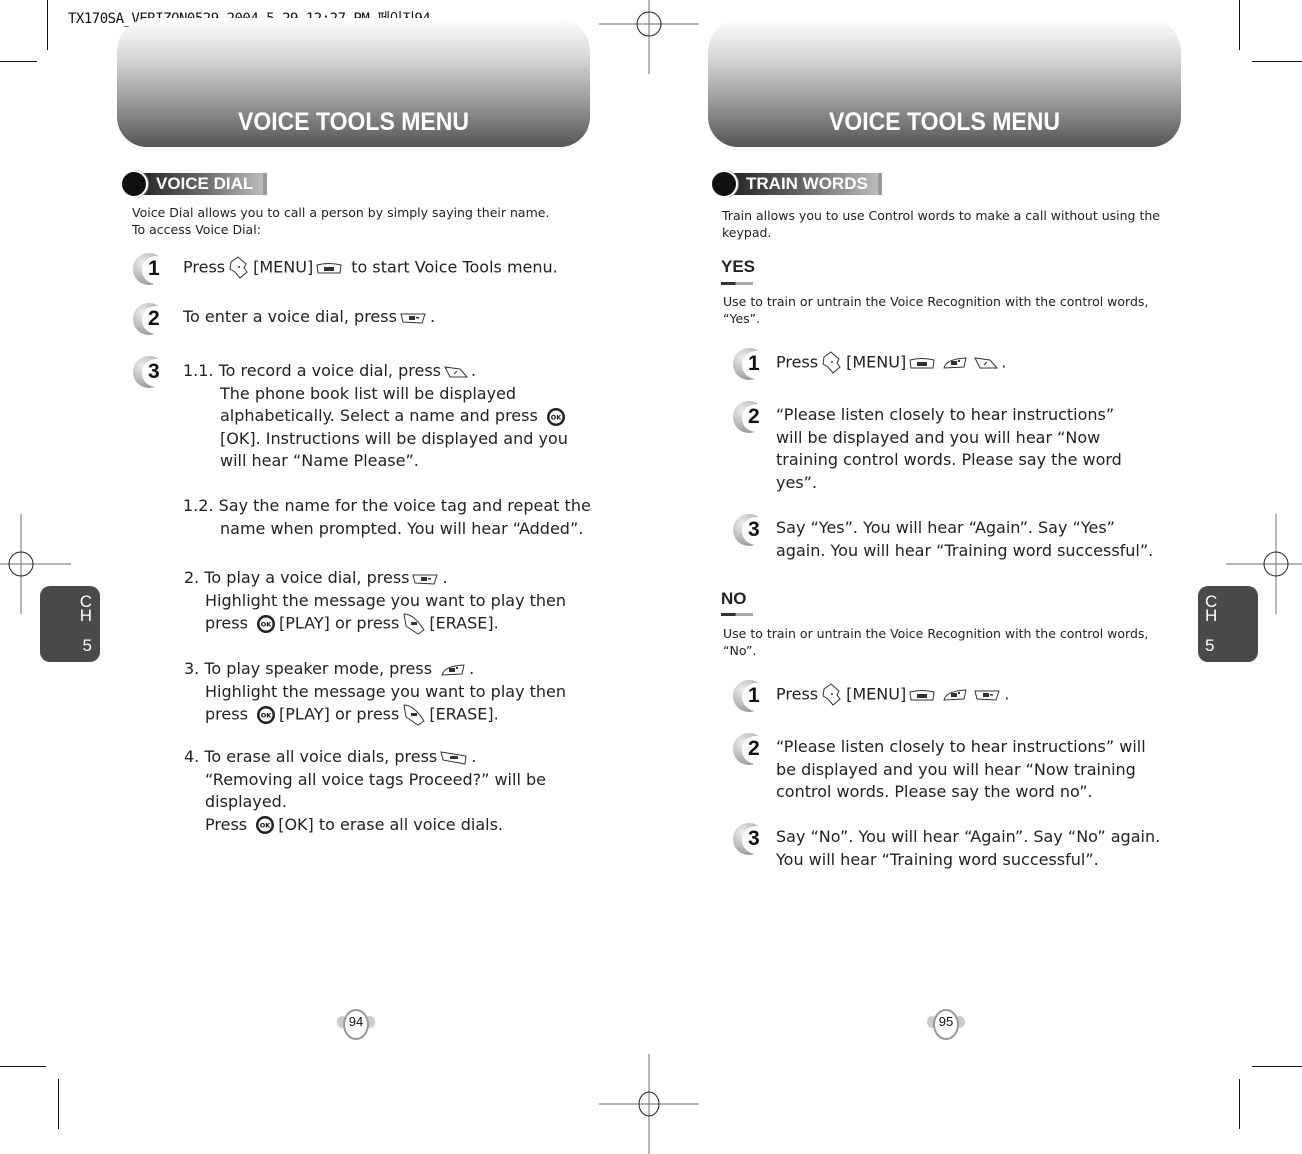  What do you see at coordinates (345, 270) in the screenshot?
I see `step-1: 1 Press [MENU] to start Voice Tools menu.` at bounding box center [345, 270].